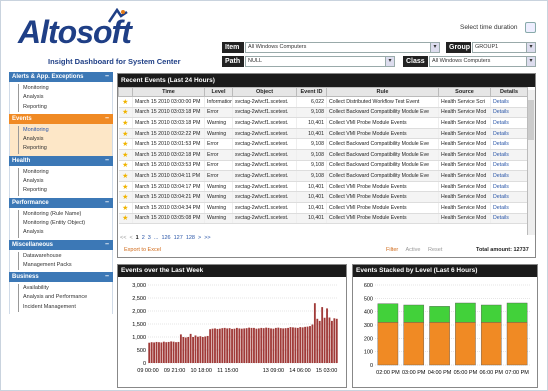 This screenshot has width=548, height=391. What do you see at coordinates (65, 130) in the screenshot?
I see `sidebar-item-events-monitoring: Monitoring` at bounding box center [65, 130].